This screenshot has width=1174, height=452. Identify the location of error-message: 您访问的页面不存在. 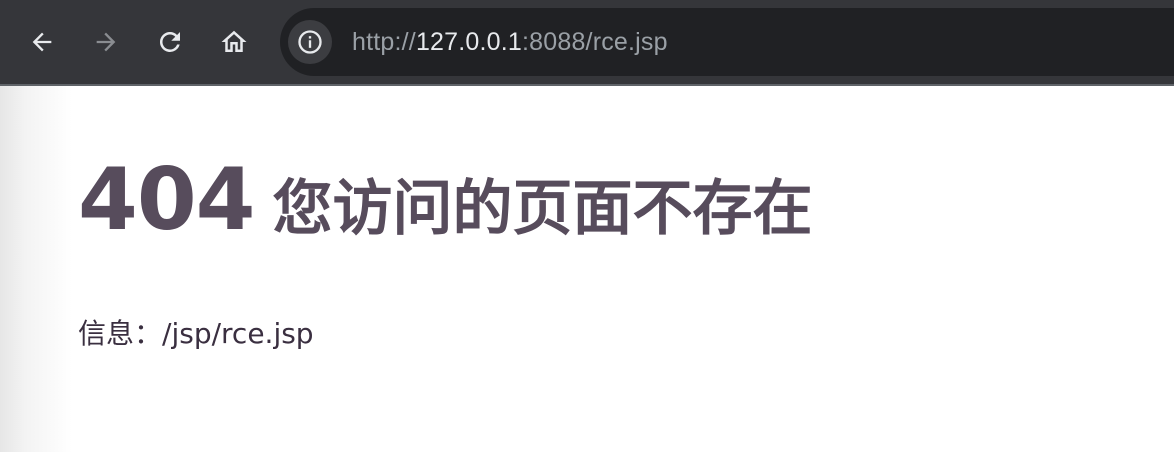
(542, 209).